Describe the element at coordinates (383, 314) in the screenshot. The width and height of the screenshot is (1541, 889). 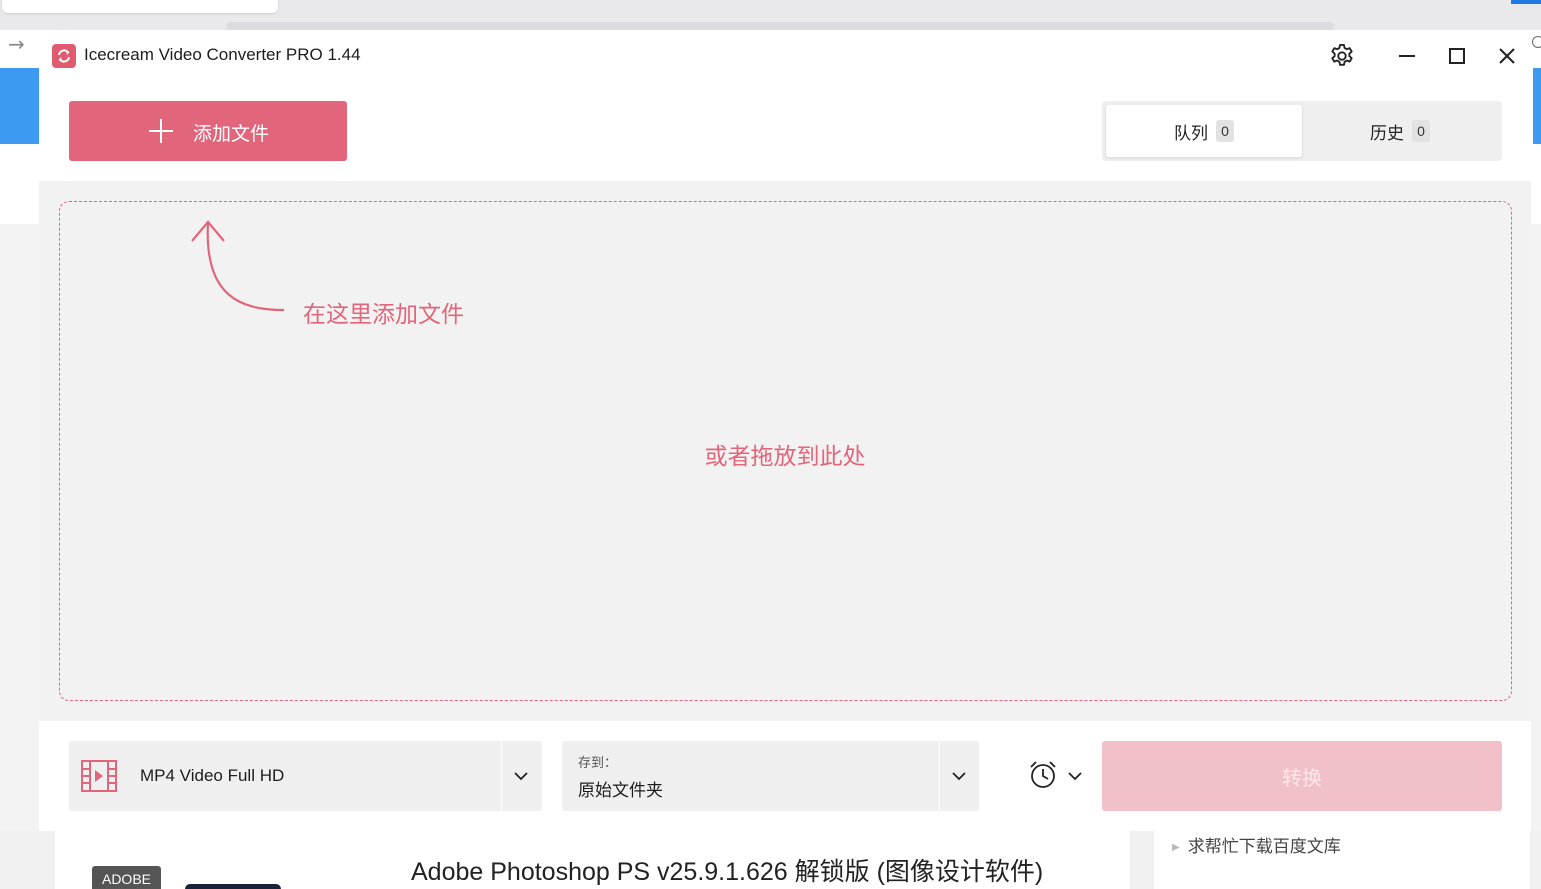
I see `add-files-hint: 在这里添加文件` at that location.